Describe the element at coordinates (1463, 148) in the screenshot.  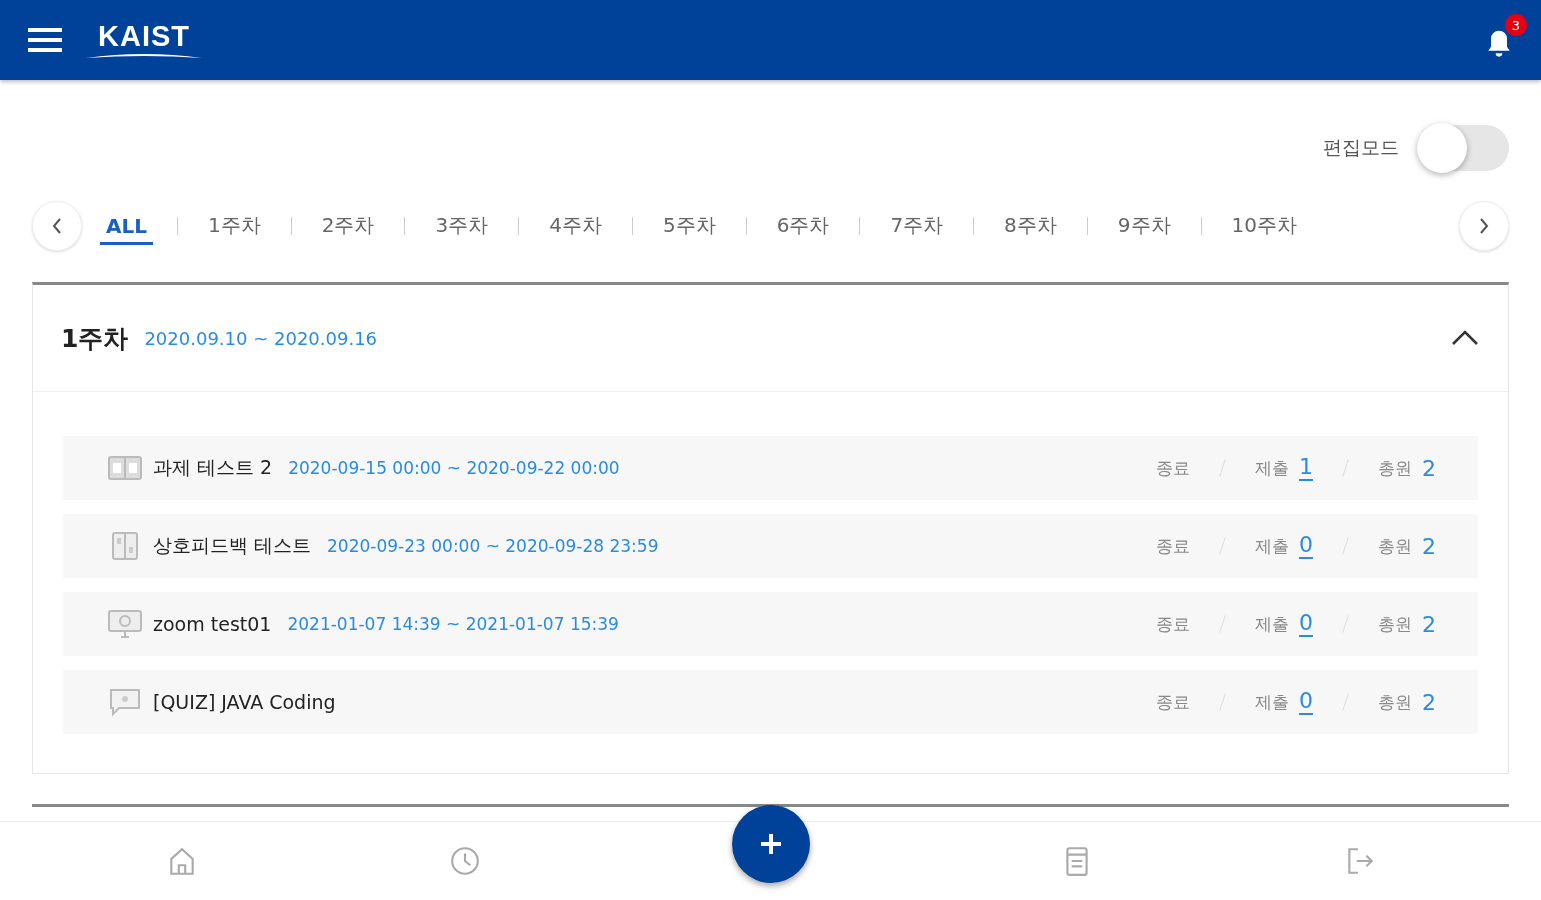
I see `edit-mode-toggle` at that location.